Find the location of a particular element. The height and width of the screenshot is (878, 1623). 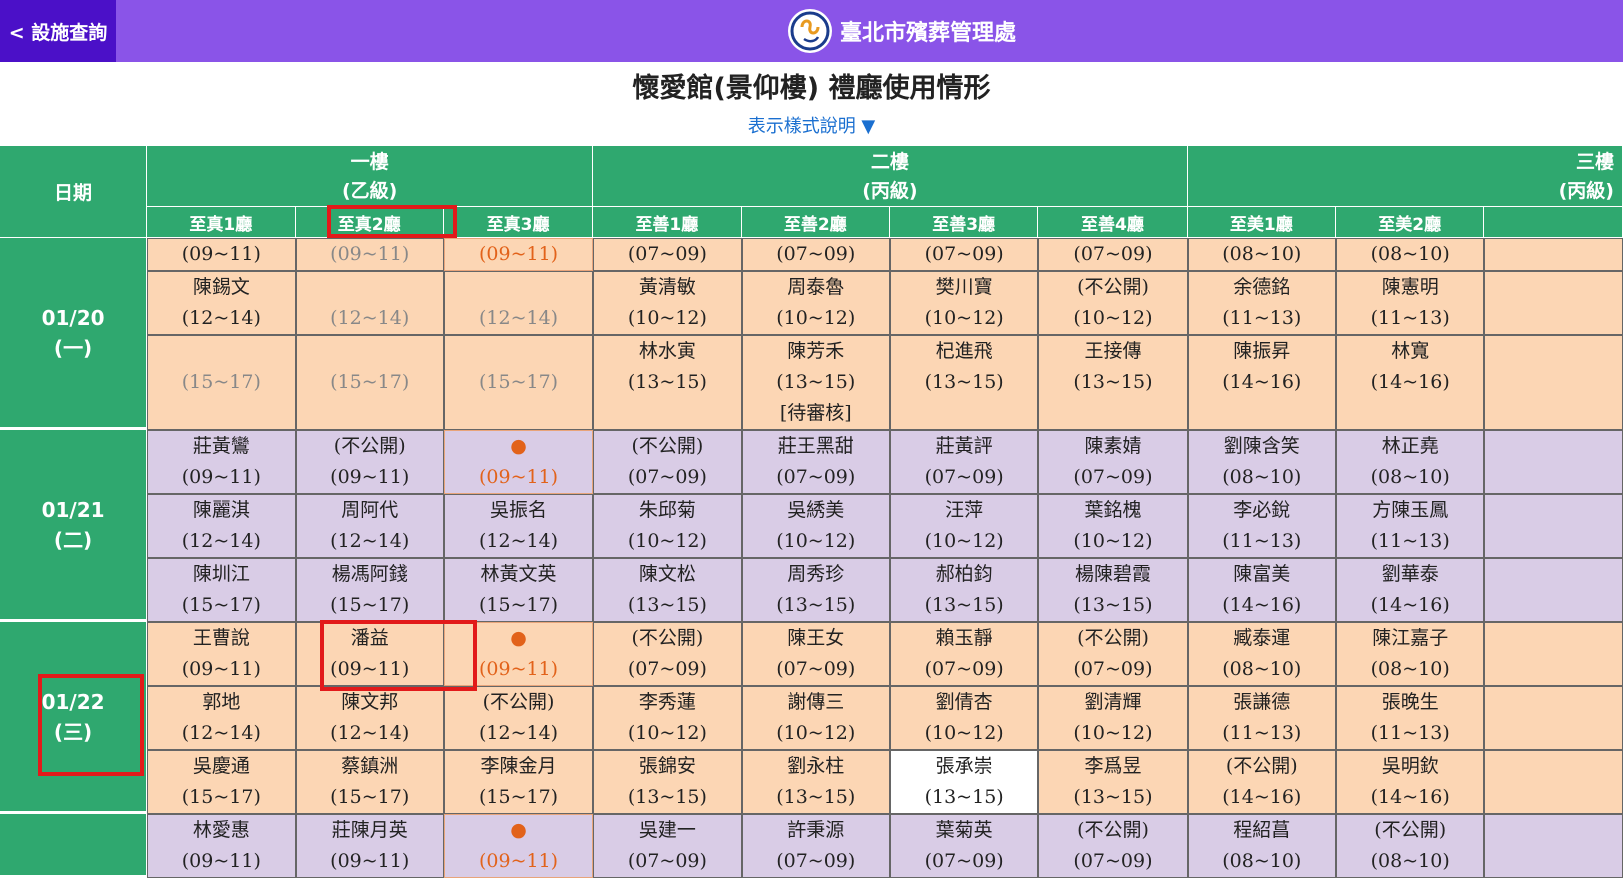

booking-cell: 劉永柱 (13~15) is located at coordinates (815, 782).